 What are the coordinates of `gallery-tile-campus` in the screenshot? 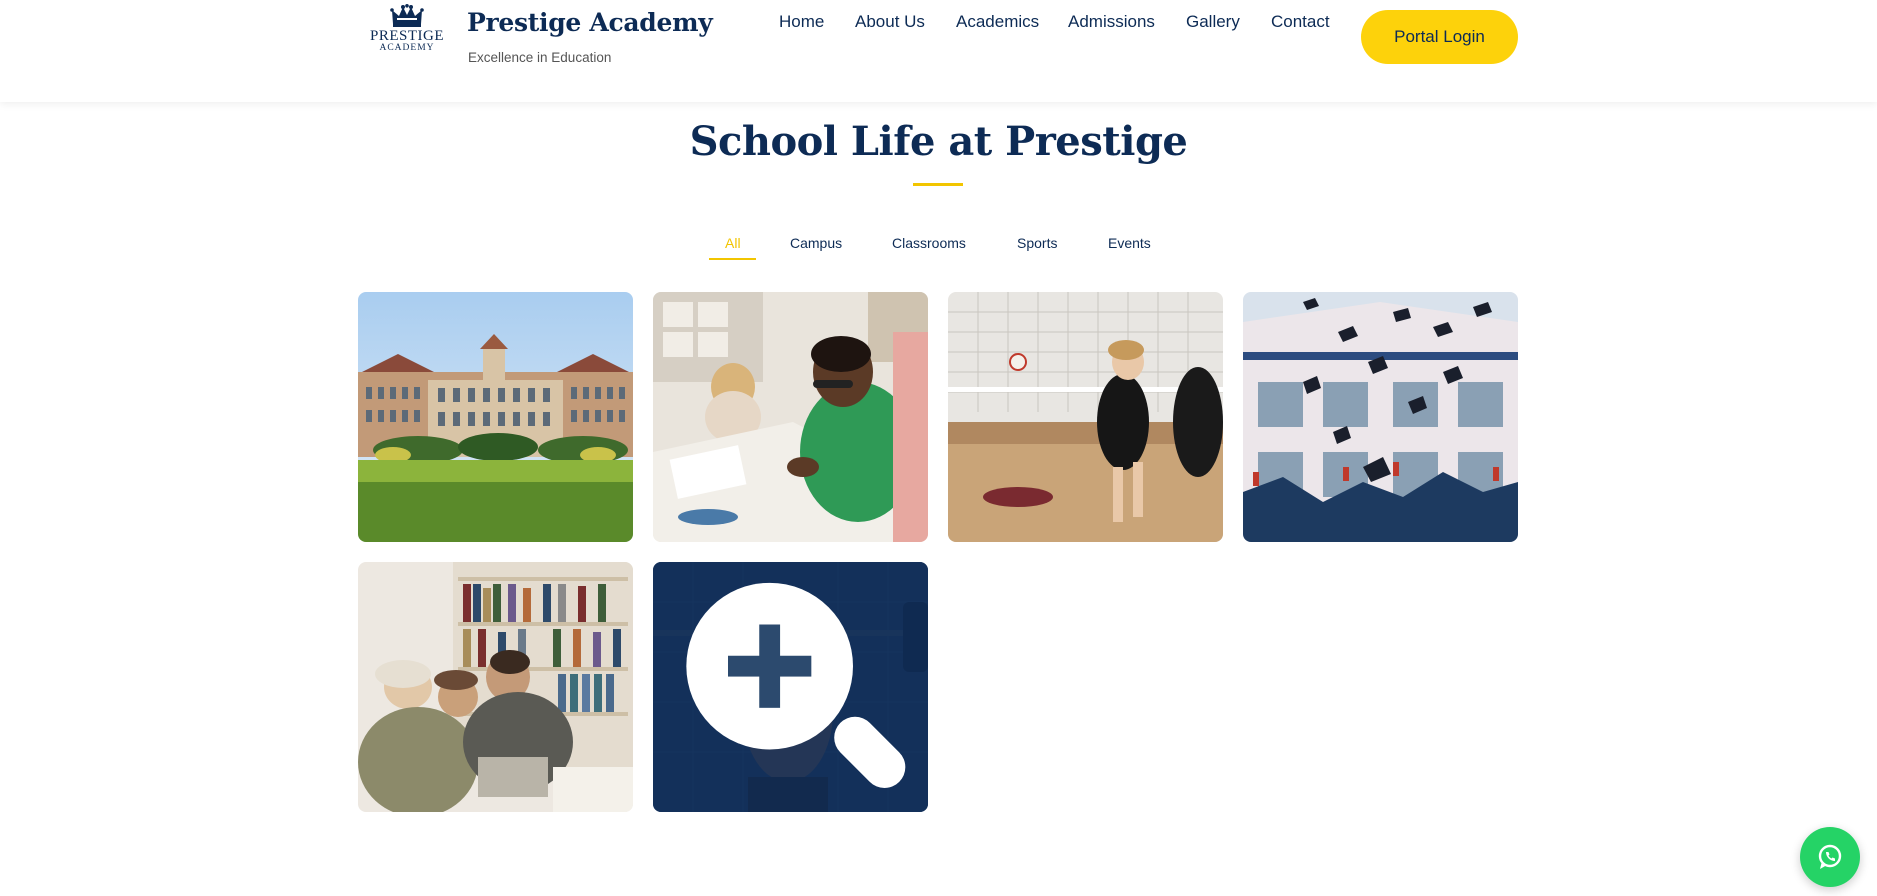 It's located at (495, 417).